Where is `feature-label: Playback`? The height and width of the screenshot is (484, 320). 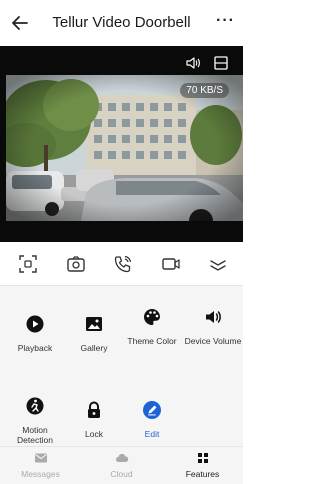
feature-label: Playback is located at coordinates (35, 348).